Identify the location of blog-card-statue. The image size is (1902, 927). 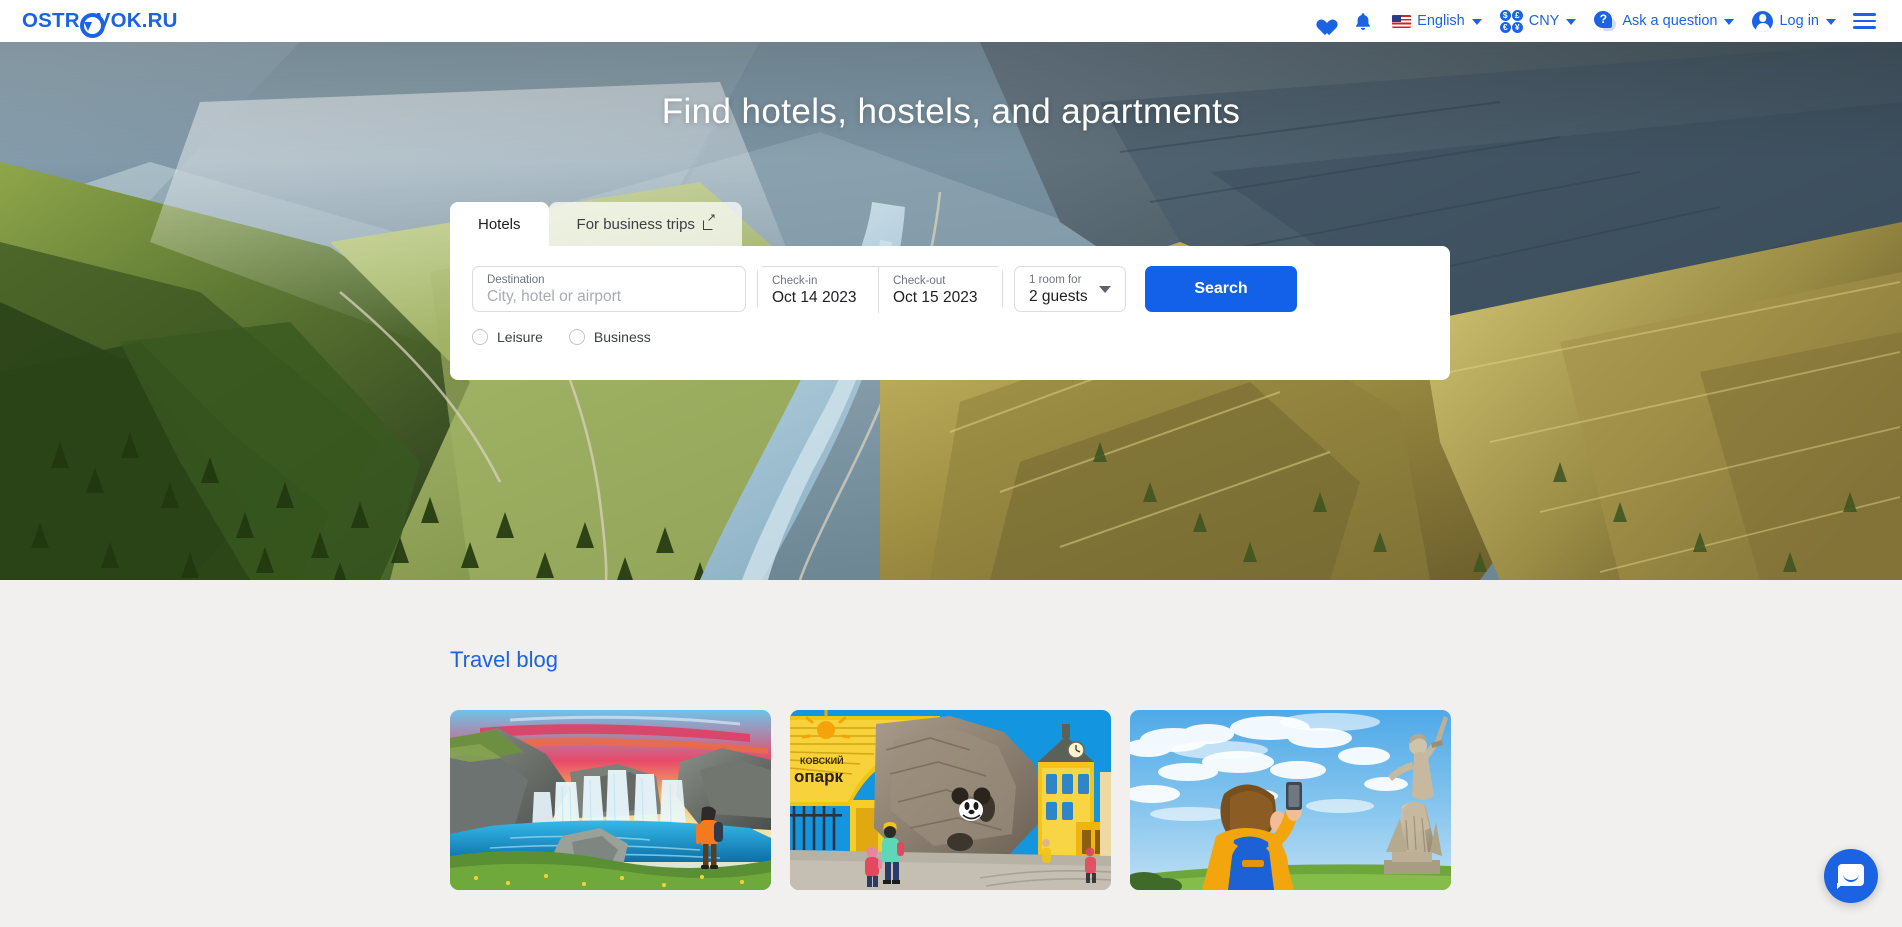
(1290, 800).